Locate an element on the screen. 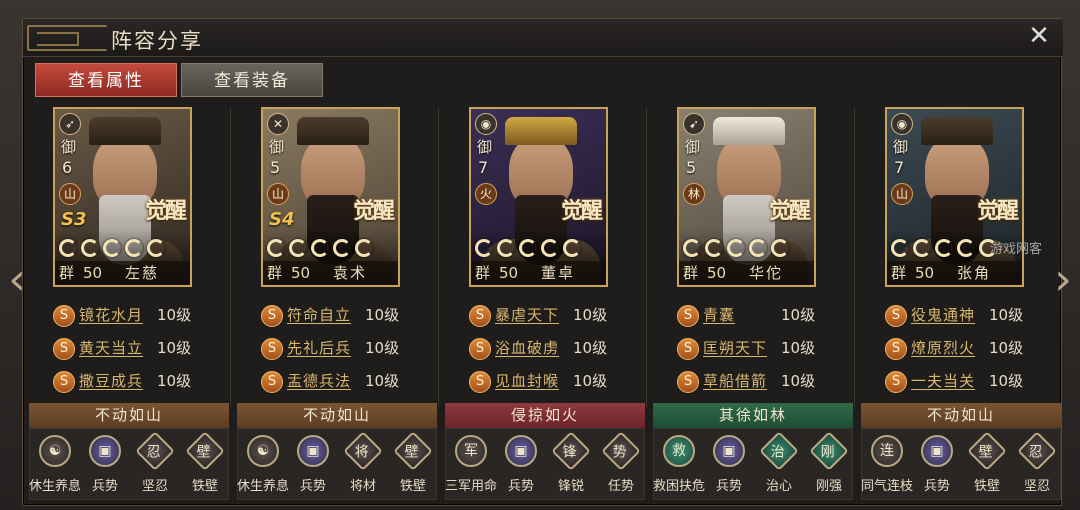 The image size is (1080, 510). skill-name: 撒豆成兵 is located at coordinates (111, 380).